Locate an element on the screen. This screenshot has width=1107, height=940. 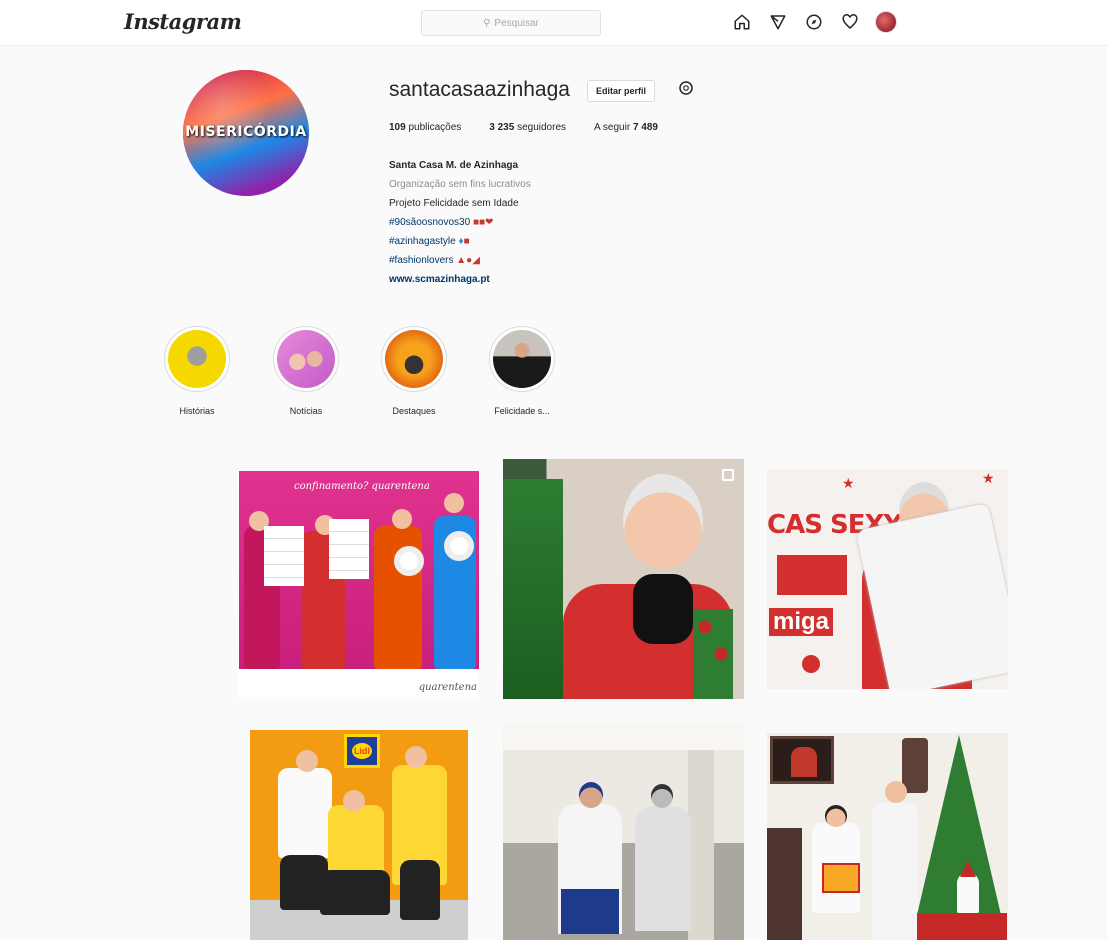
highlight-item: Destaques is located at coordinates (414, 371).